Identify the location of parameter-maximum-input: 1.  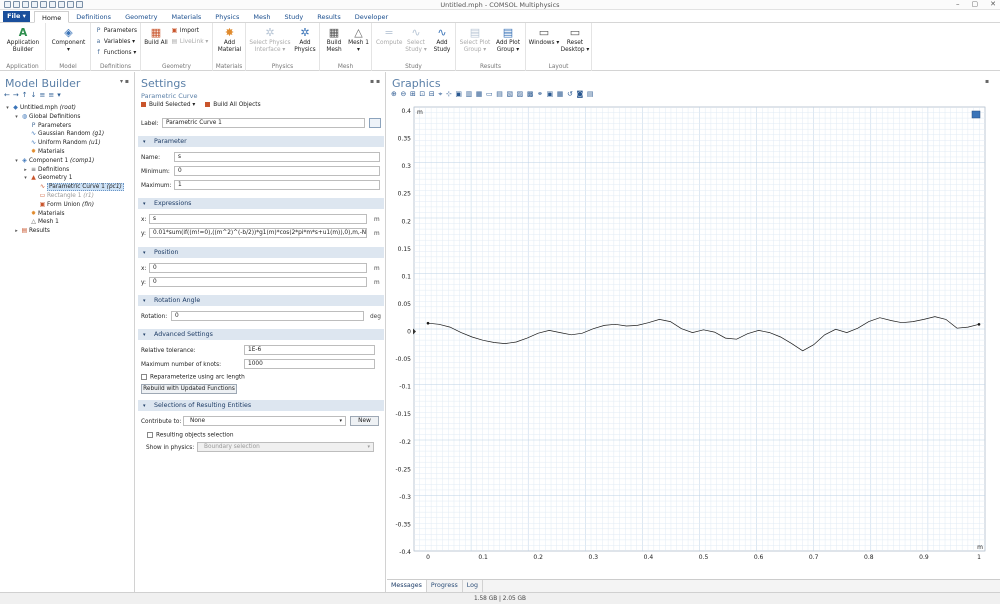
(277, 185).